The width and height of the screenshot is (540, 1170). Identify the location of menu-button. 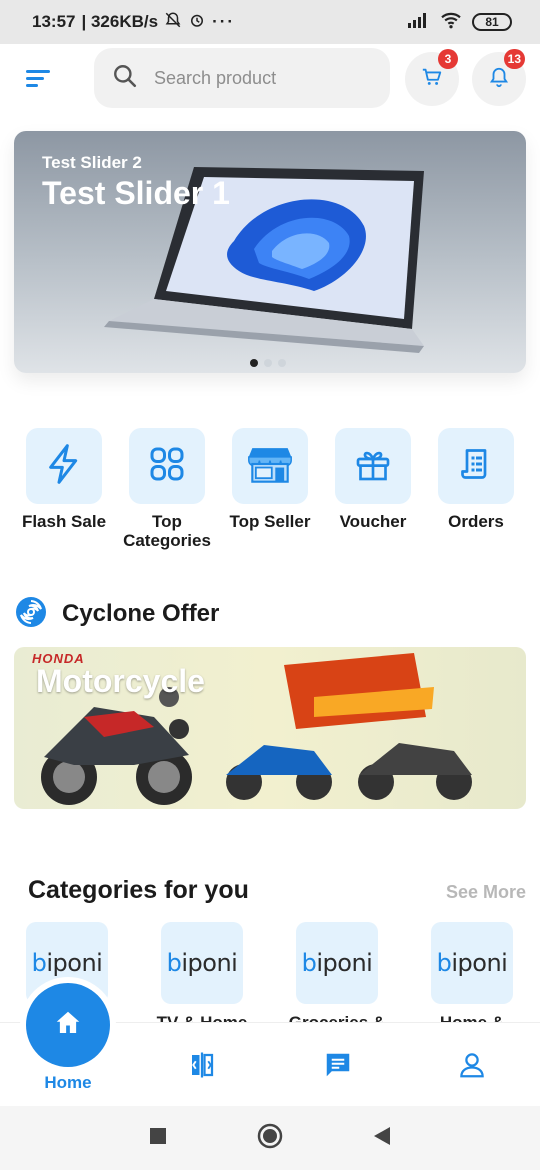
(38, 79).